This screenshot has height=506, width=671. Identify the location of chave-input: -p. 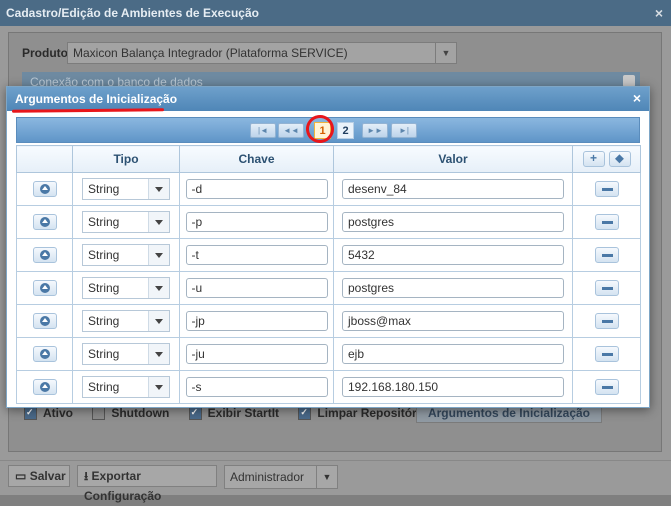
(256, 222).